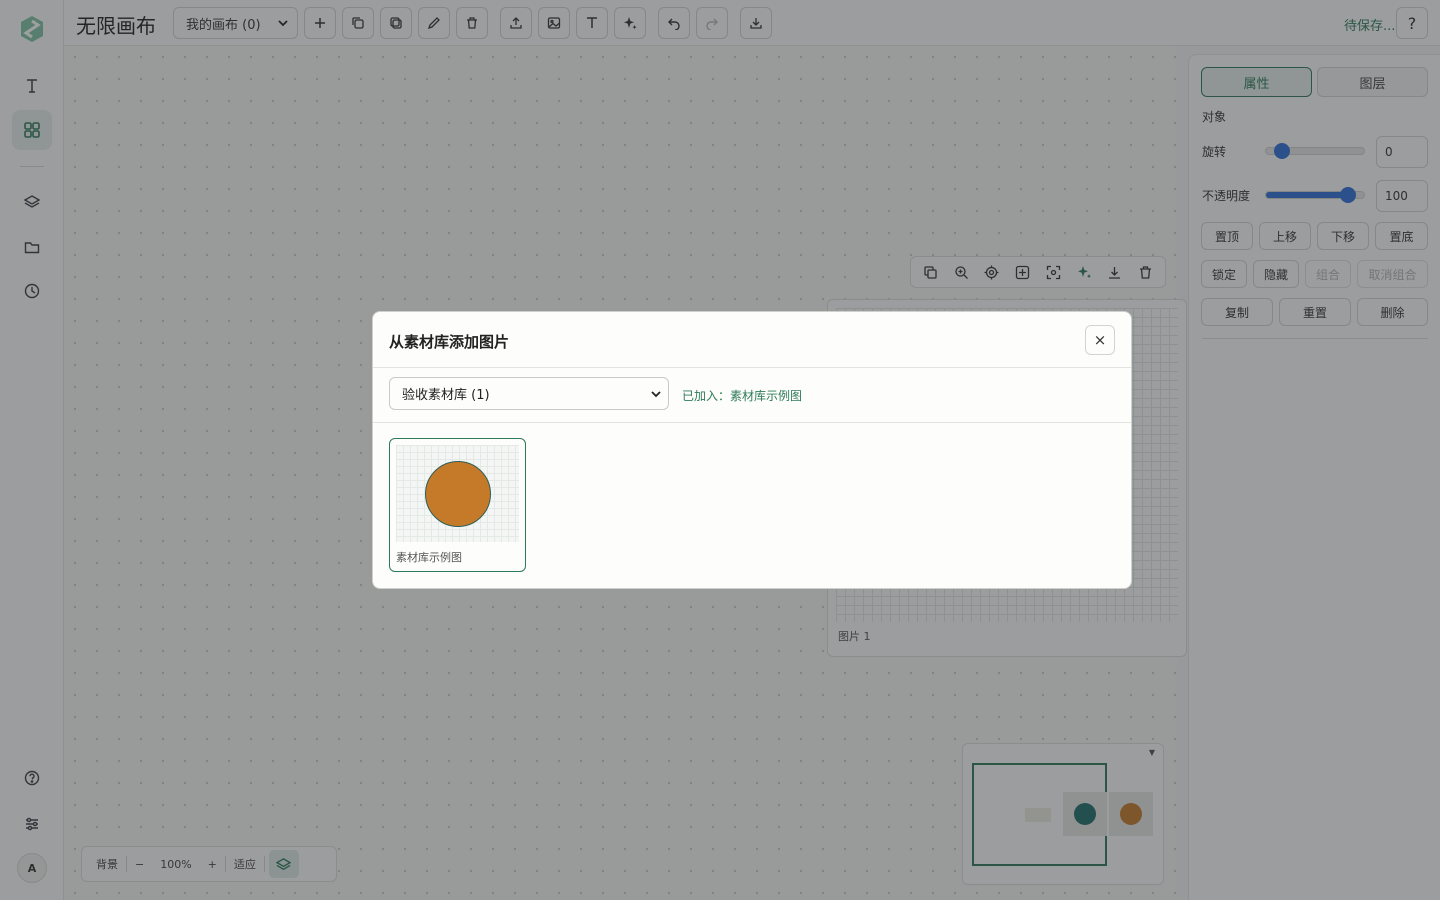  What do you see at coordinates (742, 396) in the screenshot?
I see `added-status: 已加入：素材库示例图` at bounding box center [742, 396].